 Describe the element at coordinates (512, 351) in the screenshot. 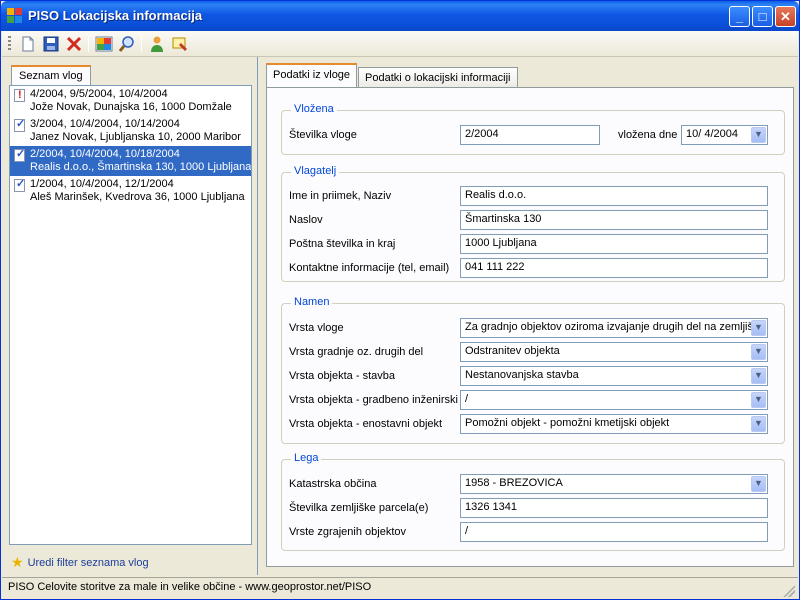

I see `vrsta-gradnje-value: Odstranitev objekta` at that location.